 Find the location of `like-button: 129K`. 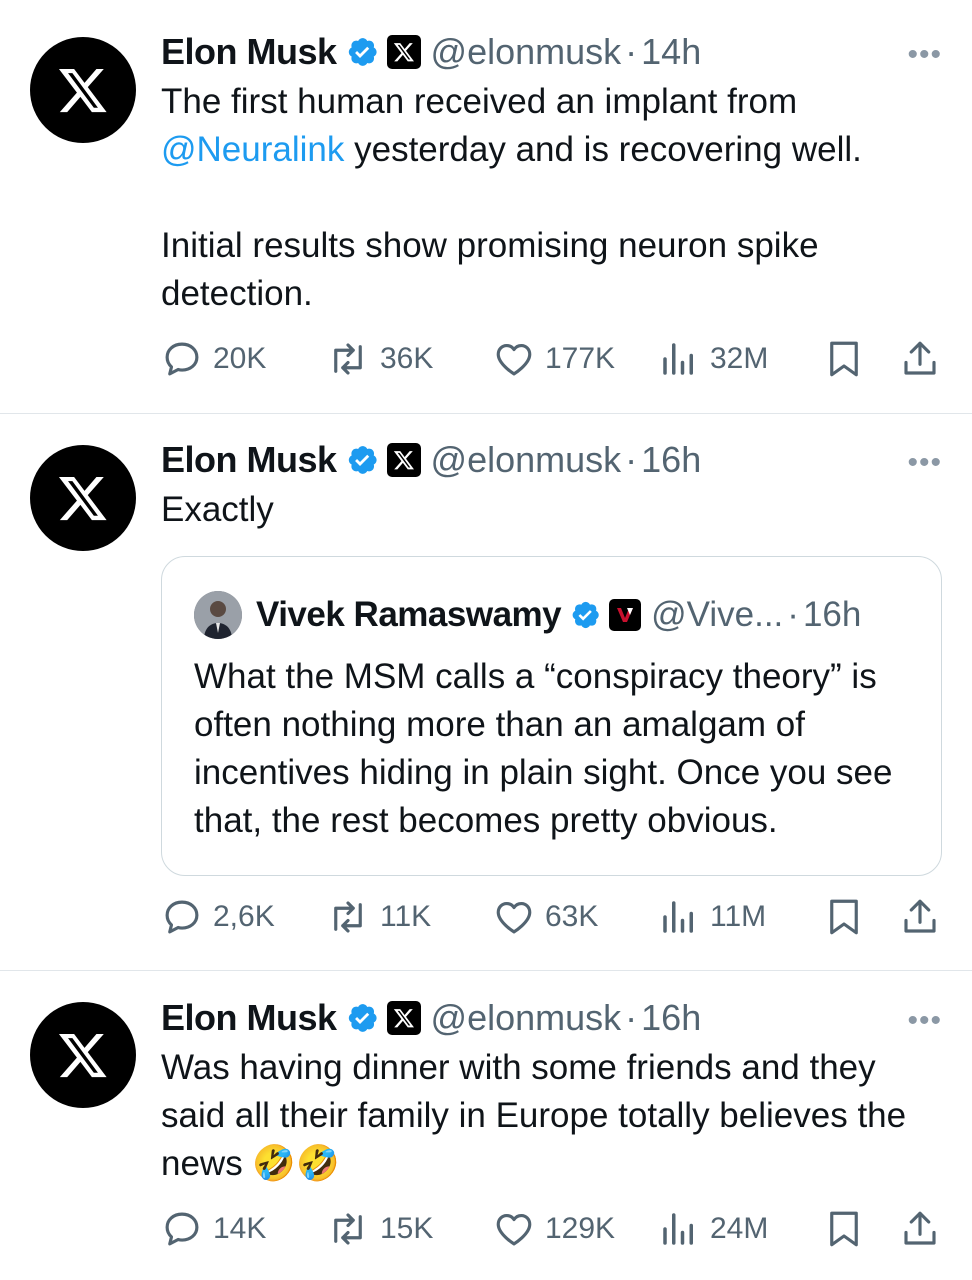

like-button: 129K is located at coordinates (554, 1229).